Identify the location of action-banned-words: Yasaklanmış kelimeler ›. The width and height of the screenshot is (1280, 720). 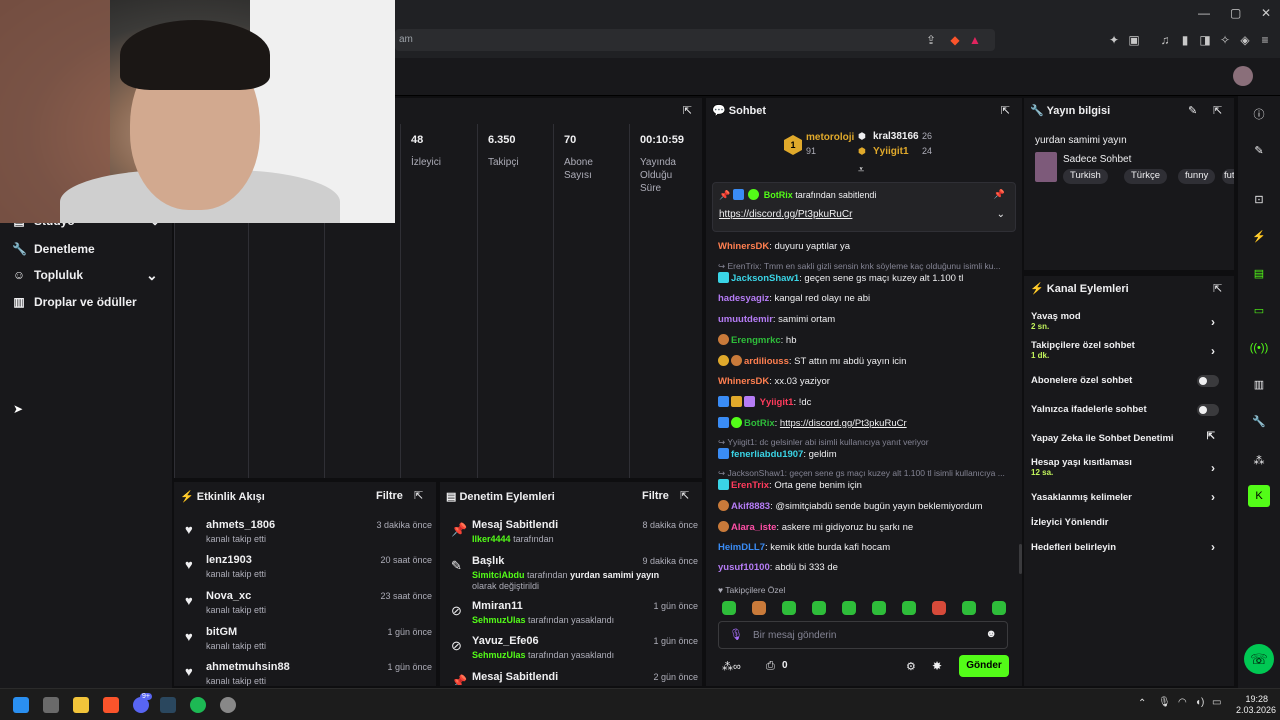
(1129, 497).